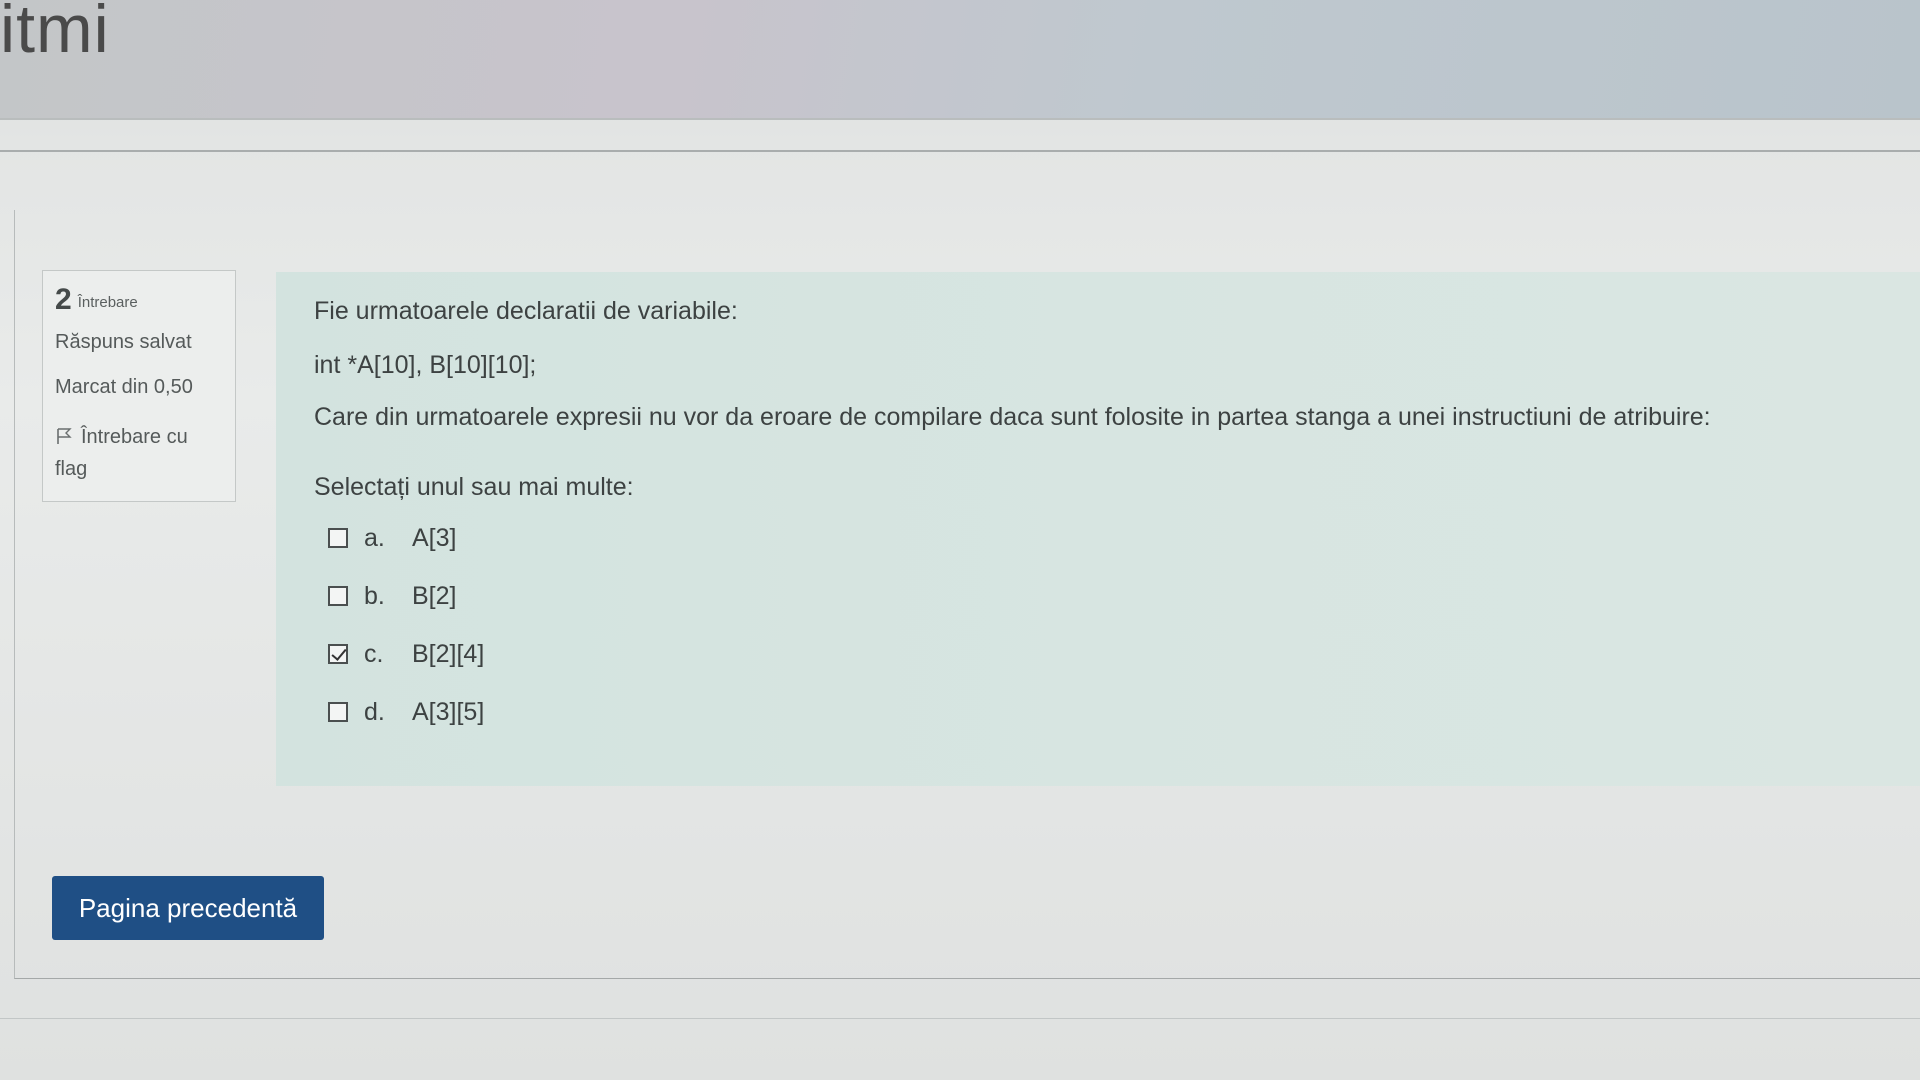 This screenshot has height=1080, width=1920. Describe the element at coordinates (425, 365) in the screenshot. I see `question-code: int *A[10], B[10][10];` at that location.